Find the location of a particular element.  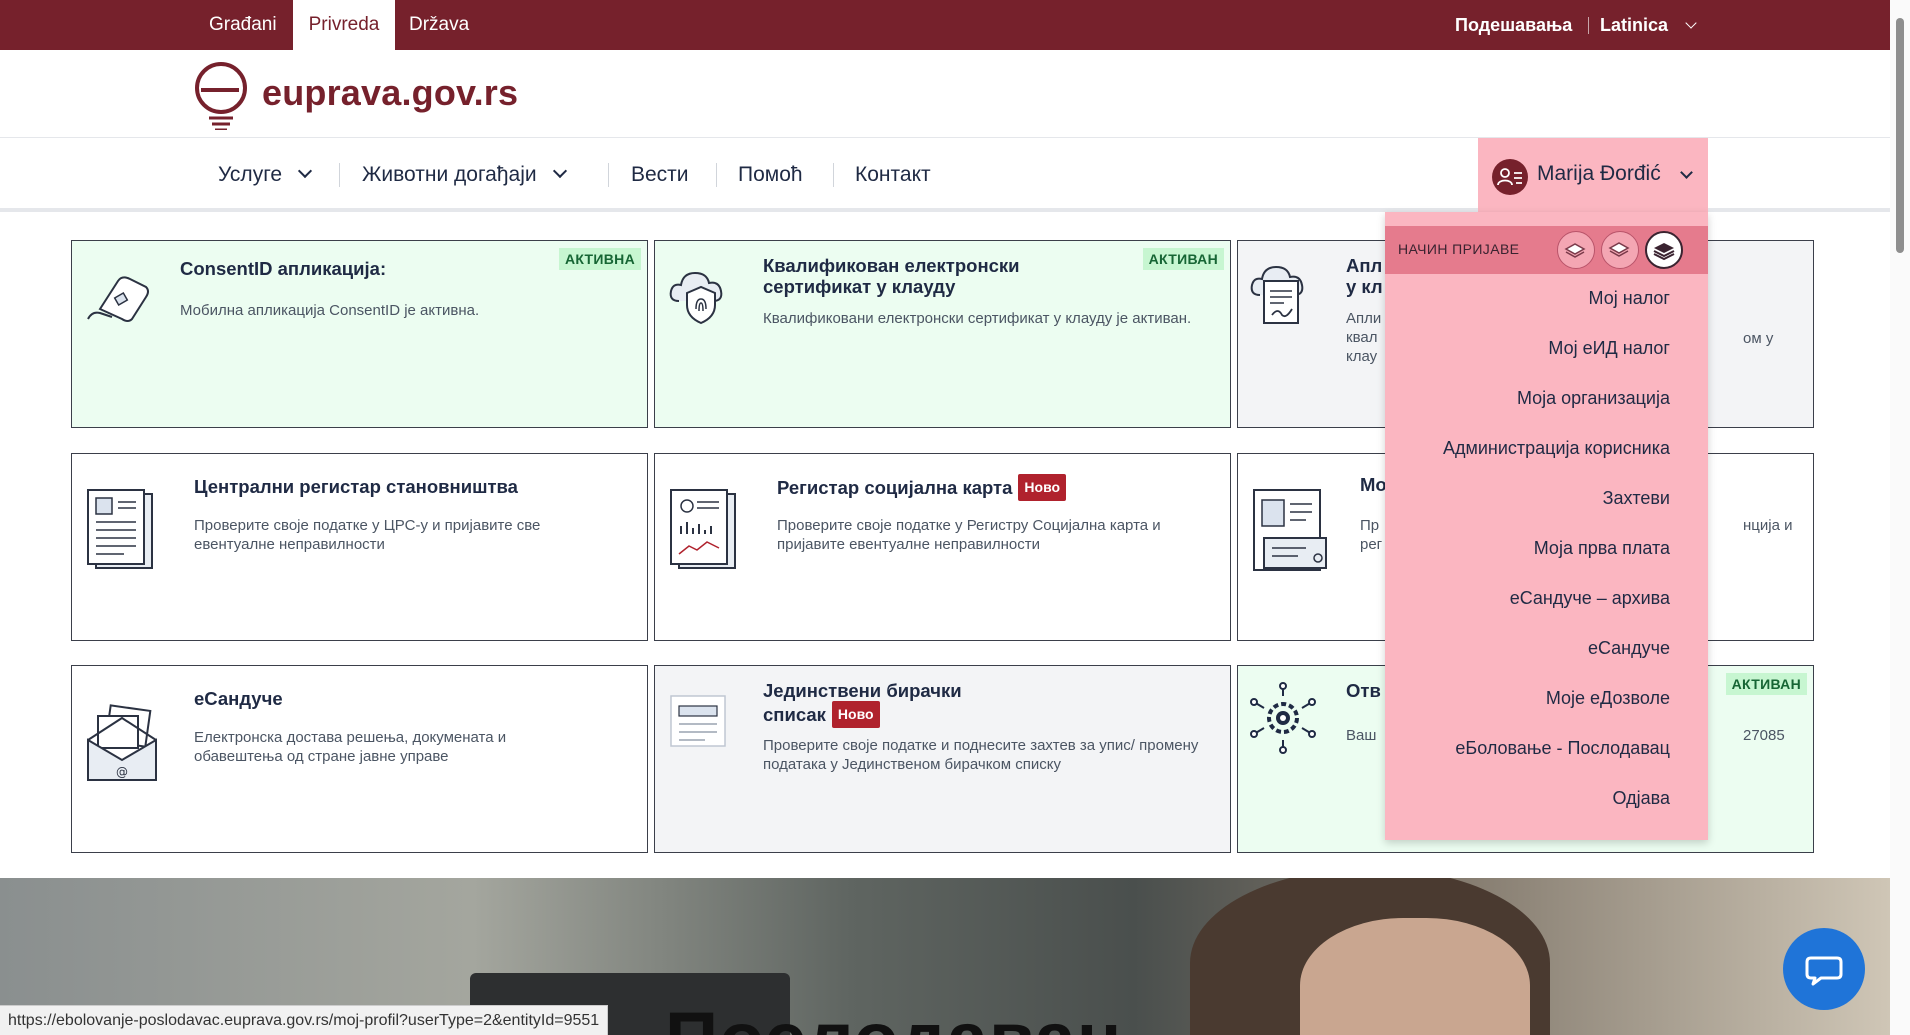

nav-item-services: Услуге is located at coordinates (265, 175).